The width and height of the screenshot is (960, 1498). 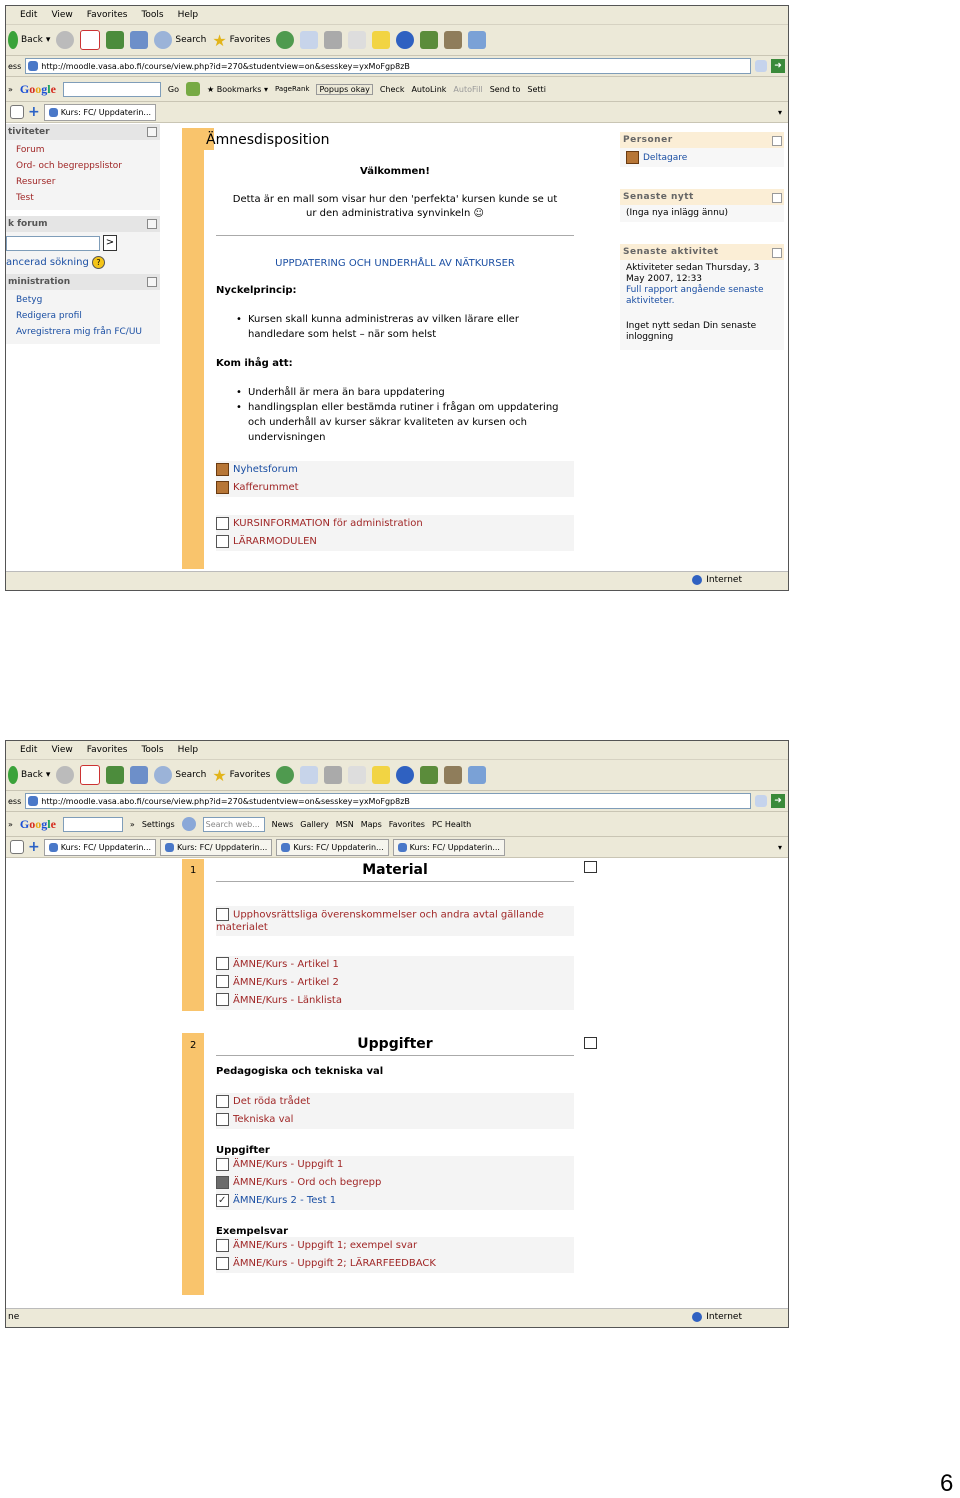 What do you see at coordinates (395, 542) in the screenshot?
I see `resource-row: LÄRARMODULEN` at bounding box center [395, 542].